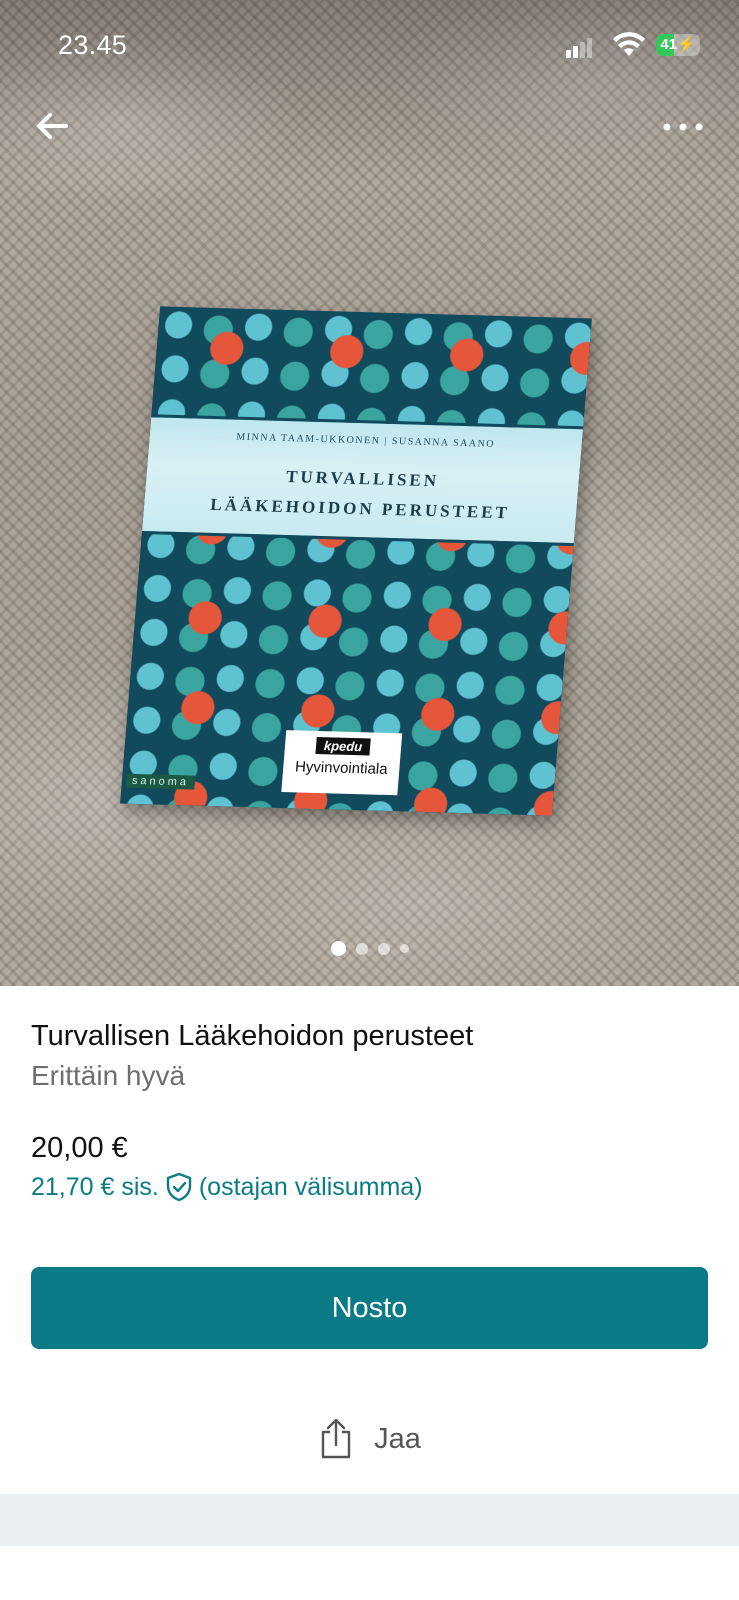 The image size is (739, 1600). What do you see at coordinates (310, 1187) in the screenshot?
I see `buyer-note: (ostajan välisumma)` at bounding box center [310, 1187].